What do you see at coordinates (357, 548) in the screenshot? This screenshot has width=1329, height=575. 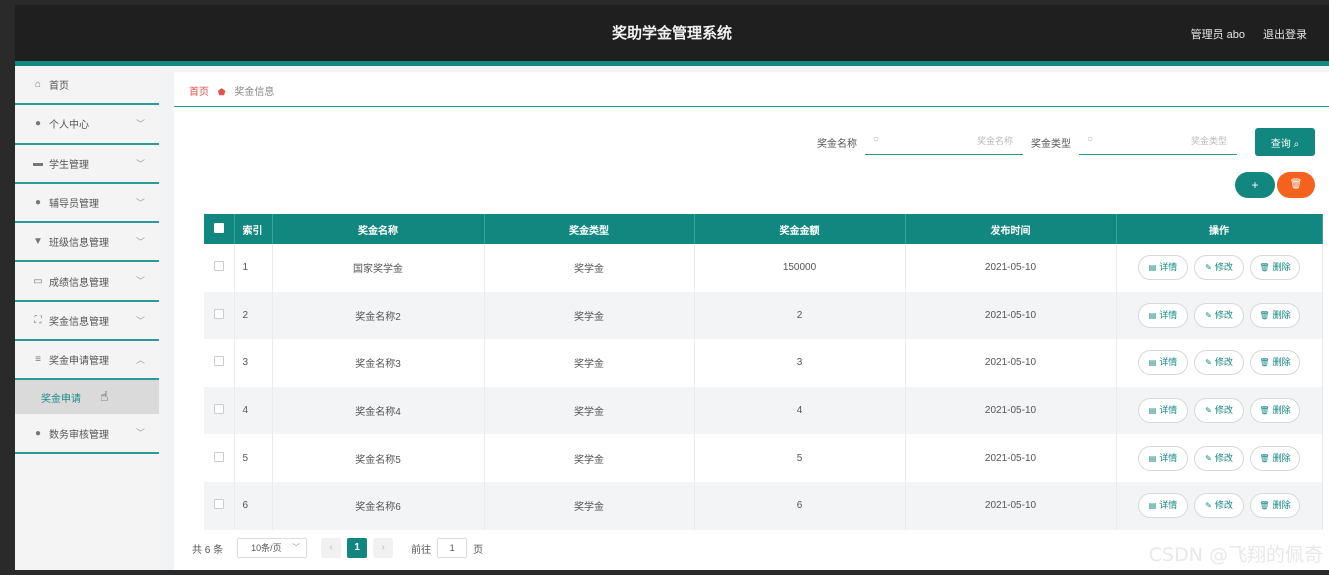 I see `page-number-button: 1` at bounding box center [357, 548].